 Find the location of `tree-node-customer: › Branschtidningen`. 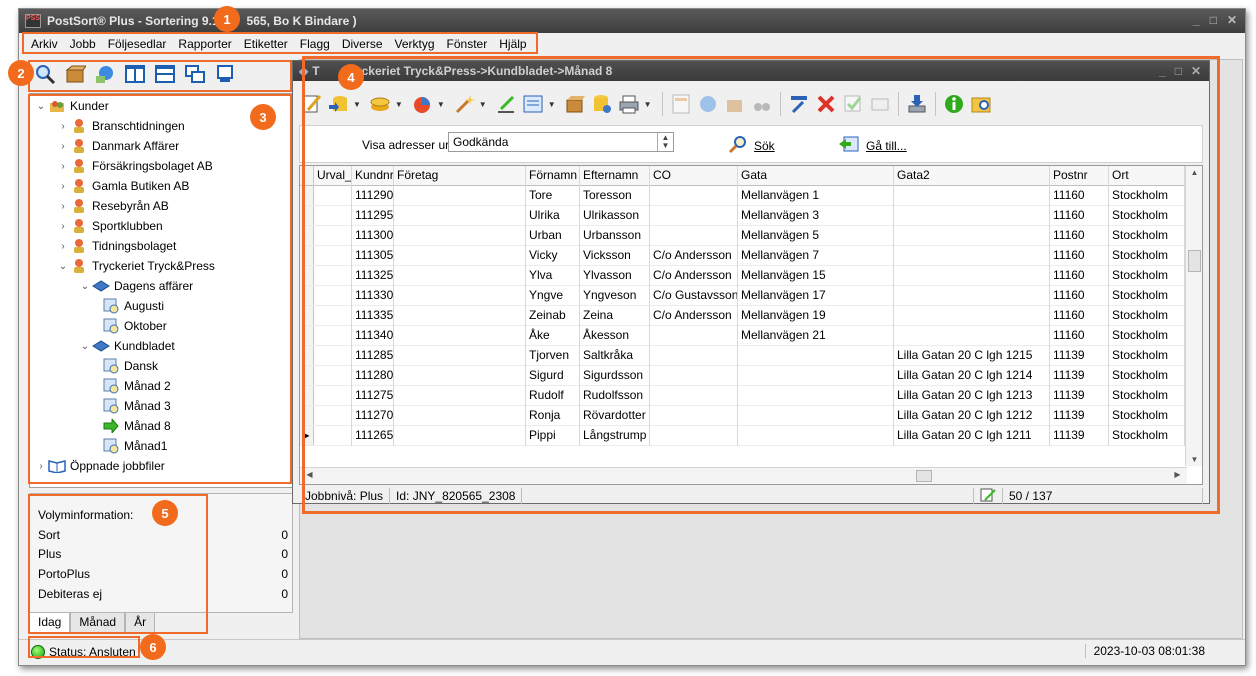

tree-node-customer: › Branschtidningen is located at coordinates (120, 126).